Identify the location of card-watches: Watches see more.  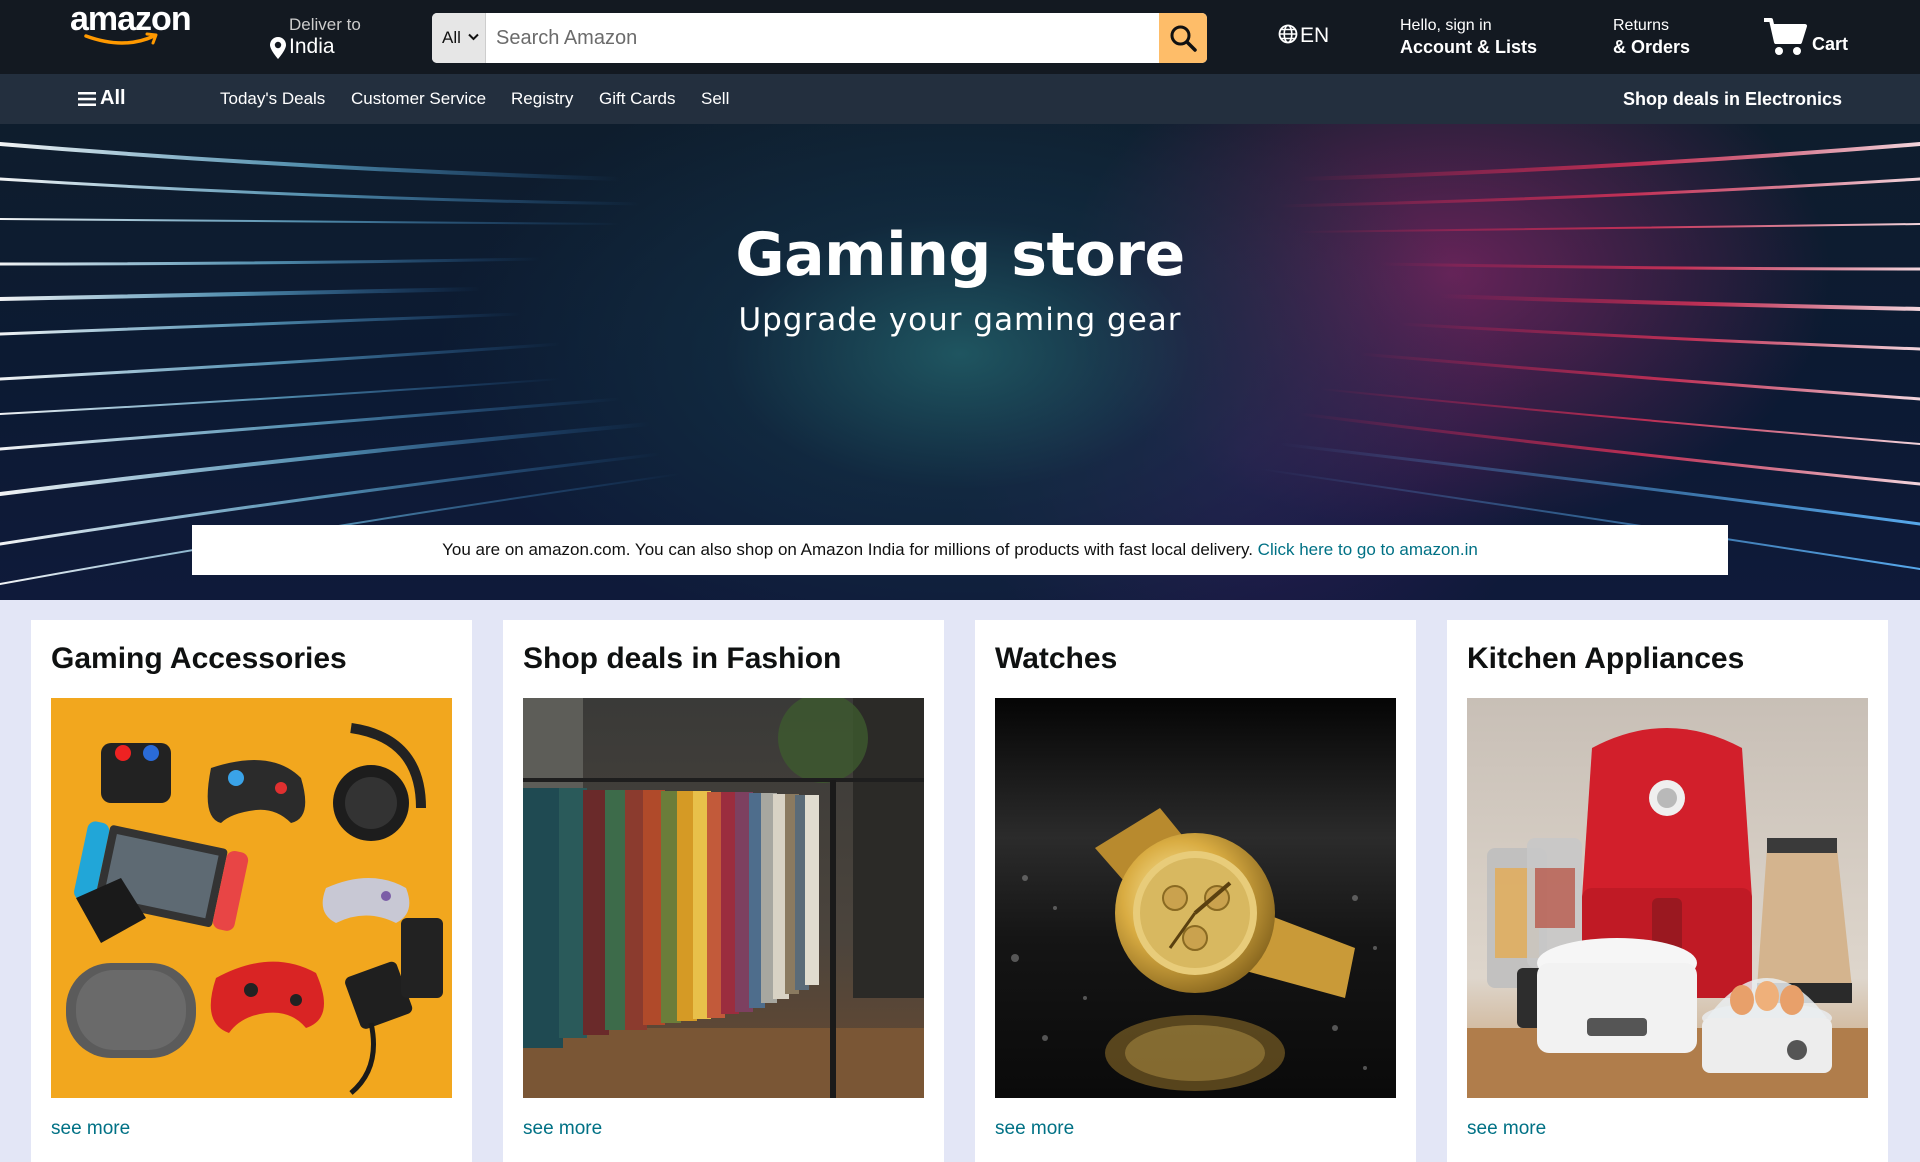
(1195, 891).